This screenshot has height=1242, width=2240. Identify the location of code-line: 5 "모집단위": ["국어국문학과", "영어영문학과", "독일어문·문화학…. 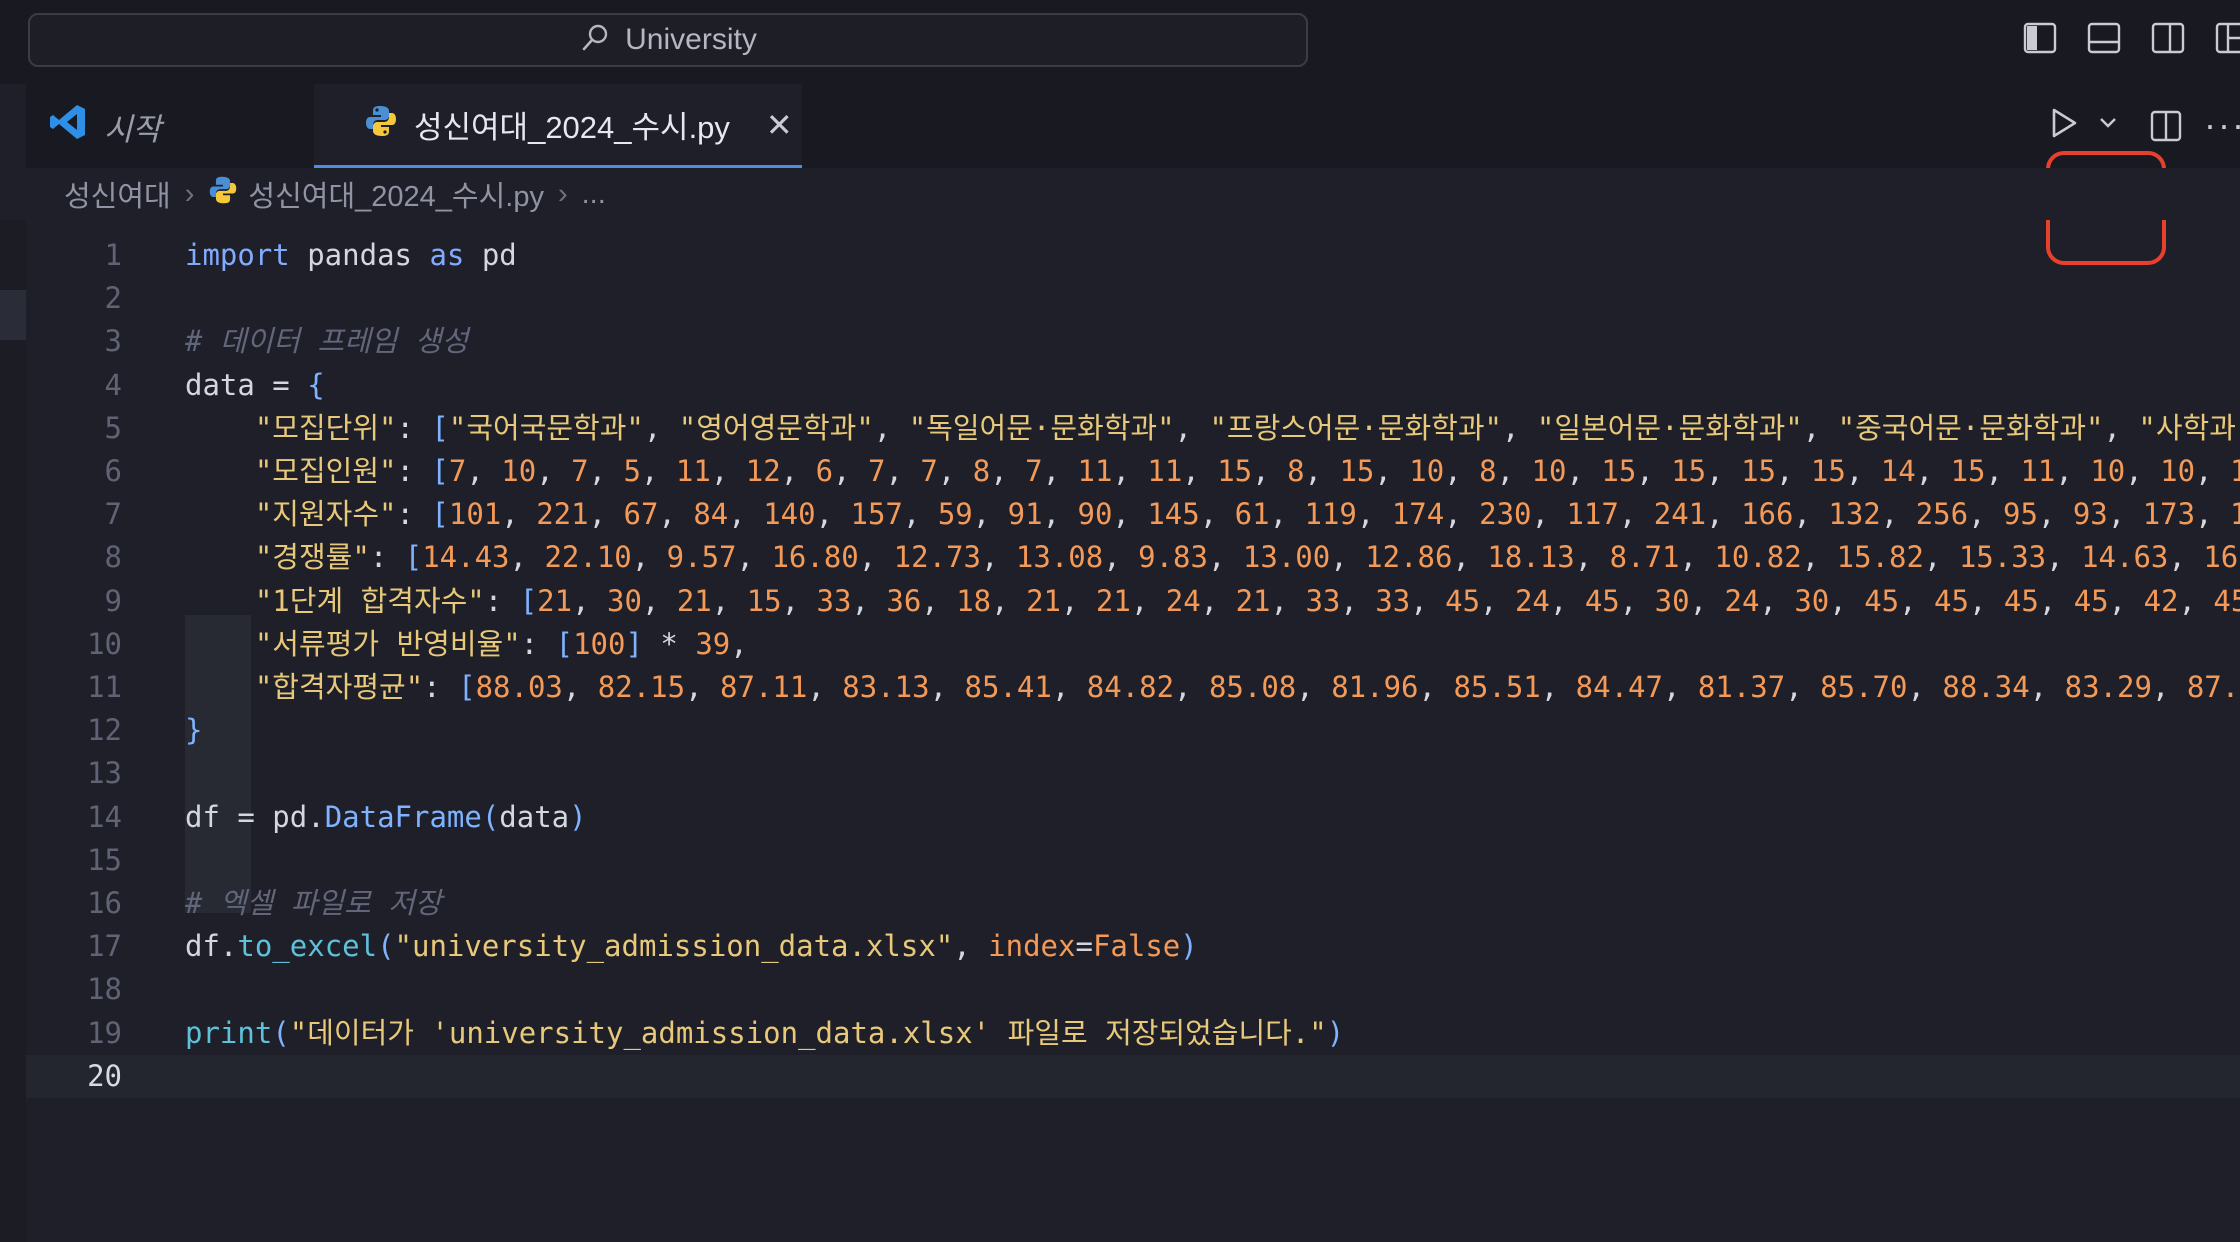
(1133, 428).